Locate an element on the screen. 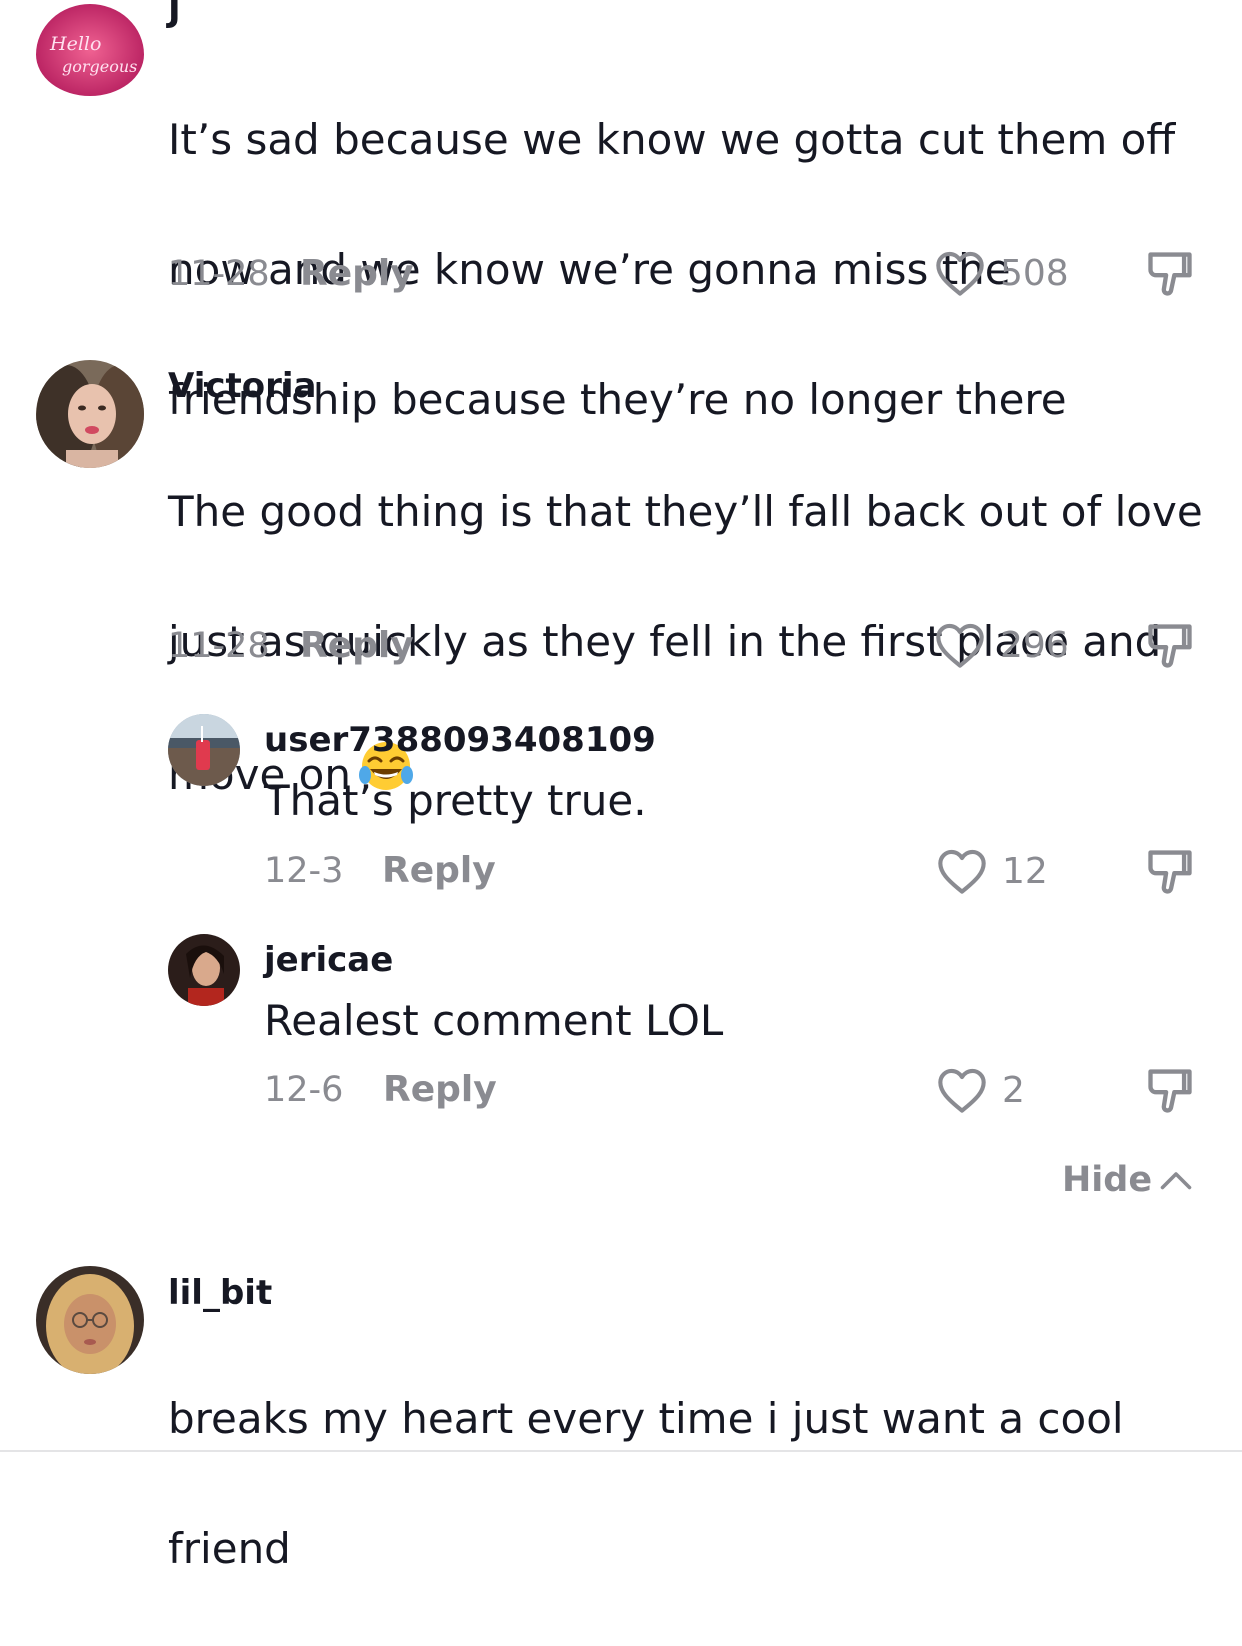 The width and height of the screenshot is (1242, 1646). like-button: 508 is located at coordinates (1001, 273).